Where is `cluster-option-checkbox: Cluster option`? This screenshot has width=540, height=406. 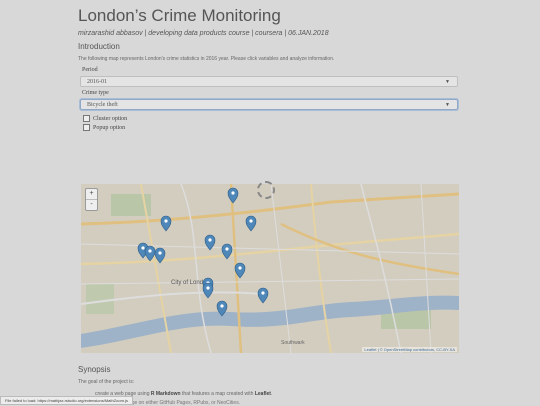 cluster-option-checkbox: Cluster option is located at coordinates (105, 118).